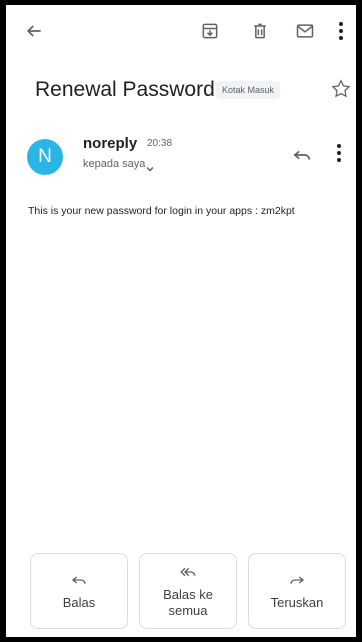 This screenshot has height=642, width=362. Describe the element at coordinates (160, 143) in the screenshot. I see `sent-time: 20:38` at that location.